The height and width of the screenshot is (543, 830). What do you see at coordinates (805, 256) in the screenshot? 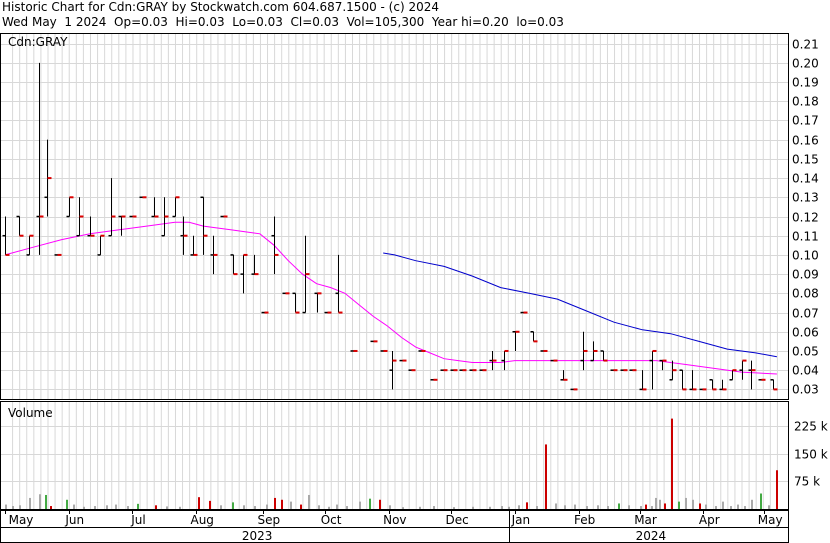
I see `price-y-tick-label: 0.10` at bounding box center [805, 256].